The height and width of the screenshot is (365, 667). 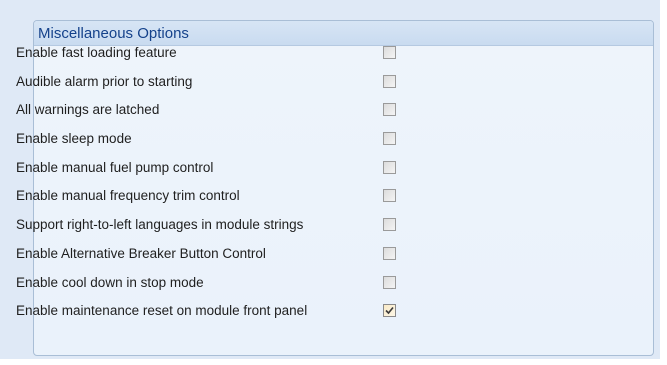 What do you see at coordinates (389, 196) in the screenshot?
I see `checkbox-manual-frequency-trim` at bounding box center [389, 196].